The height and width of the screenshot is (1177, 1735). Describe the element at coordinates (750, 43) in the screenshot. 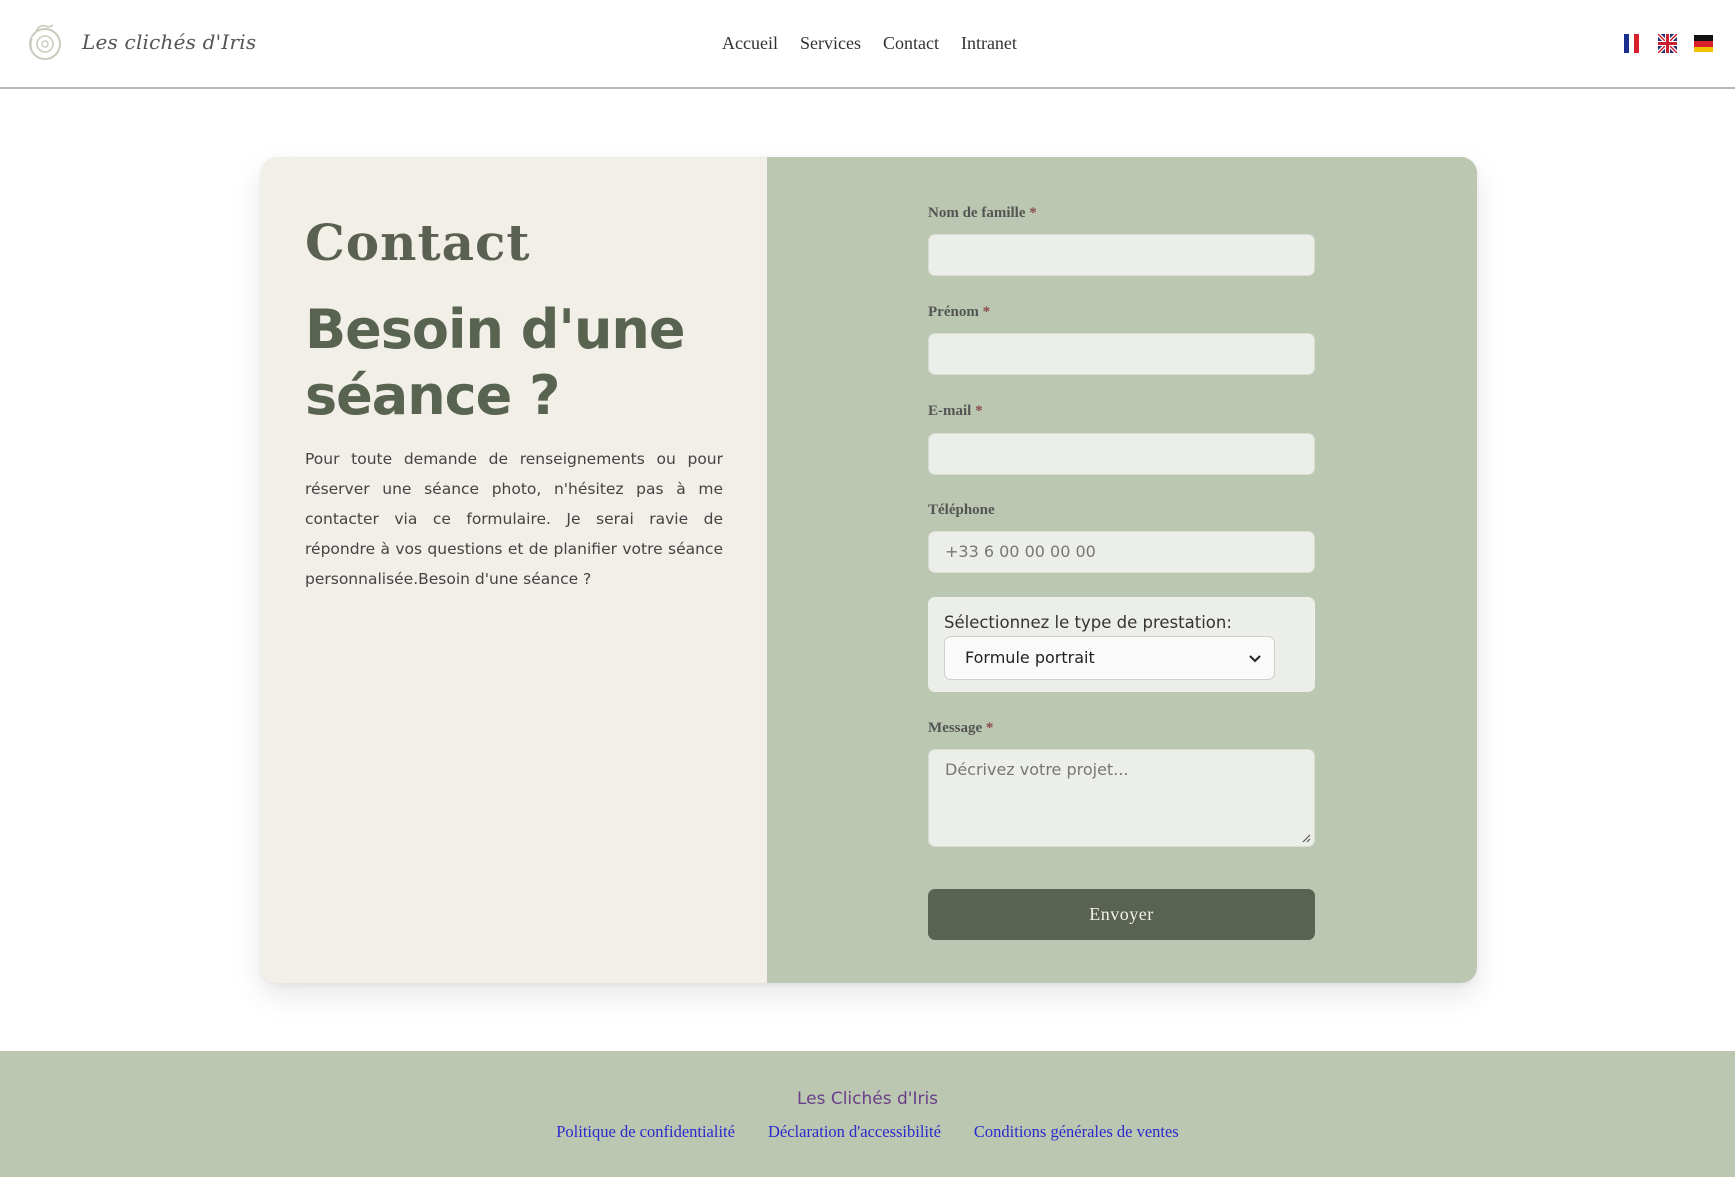

I see `nav-accueil: Accueil` at that location.